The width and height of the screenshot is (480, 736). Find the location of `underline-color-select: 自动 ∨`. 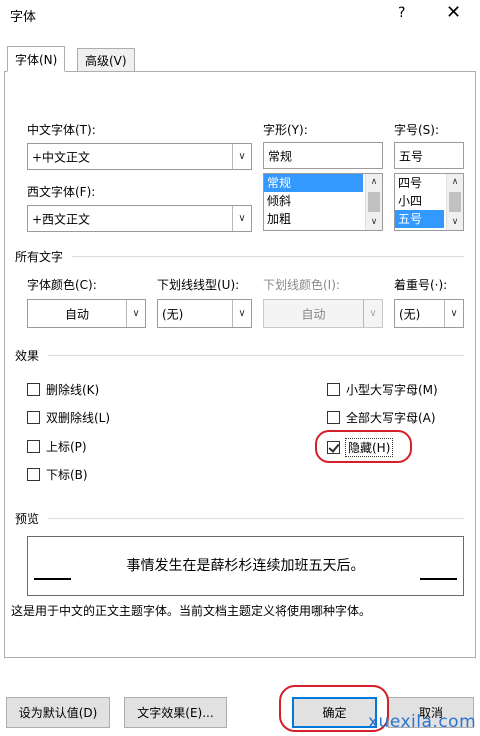

underline-color-select: 自动 ∨ is located at coordinates (323, 313).